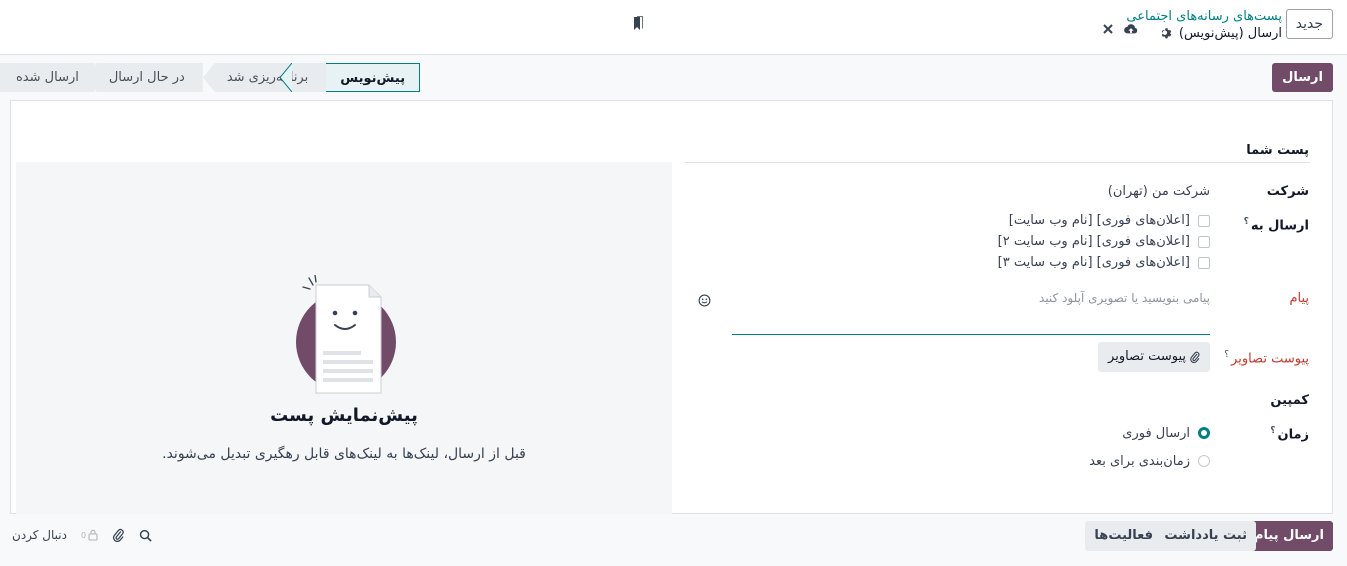 This screenshot has width=1347, height=566. What do you see at coordinates (93, 535) in the screenshot?
I see `lock-icon` at bounding box center [93, 535].